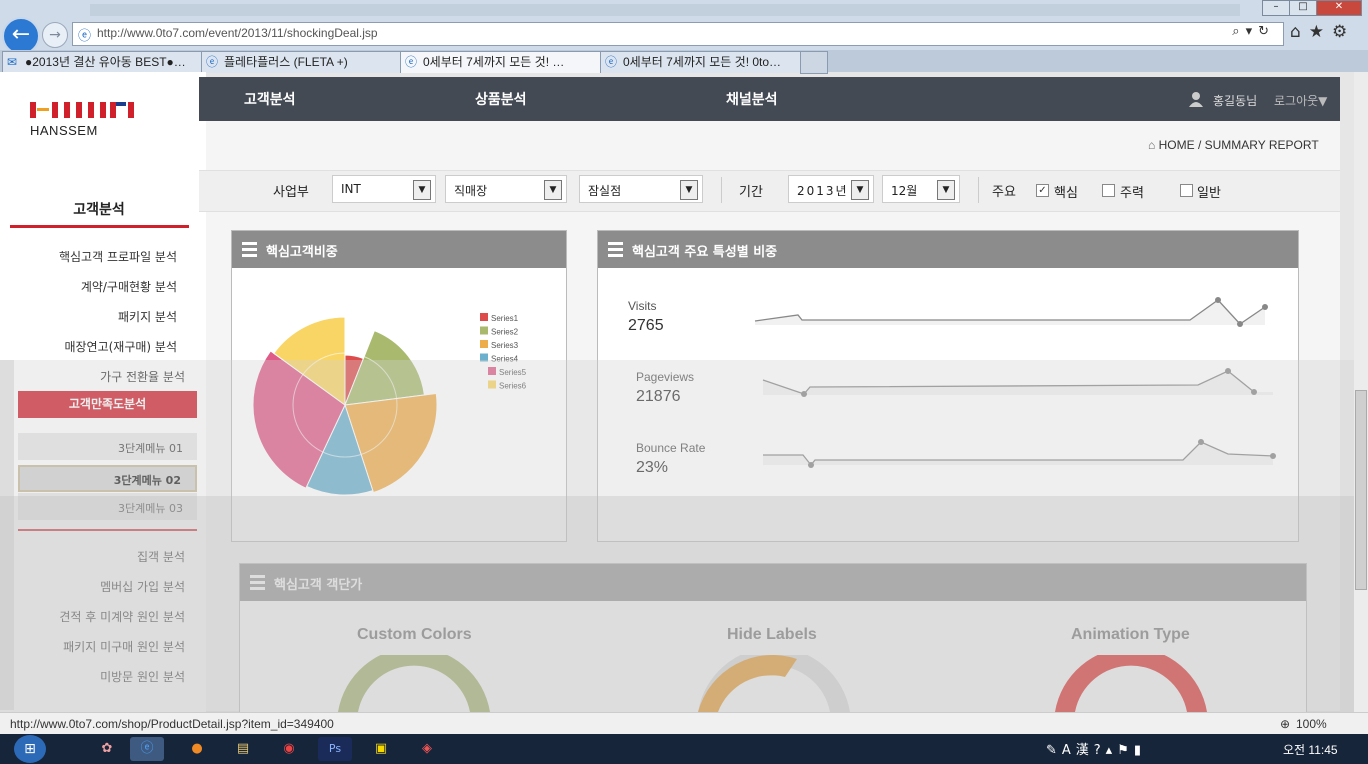 This screenshot has width=1368, height=764. What do you see at coordinates (752, 99) in the screenshot?
I see `nav-channel-analysis: 채널분석` at bounding box center [752, 99].